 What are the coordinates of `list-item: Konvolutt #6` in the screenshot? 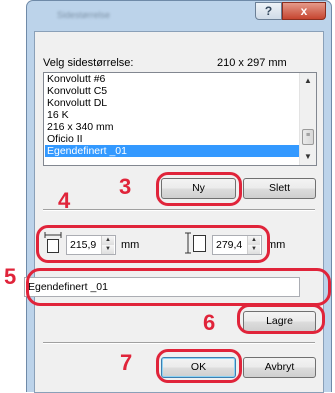 It's located at (172, 79).